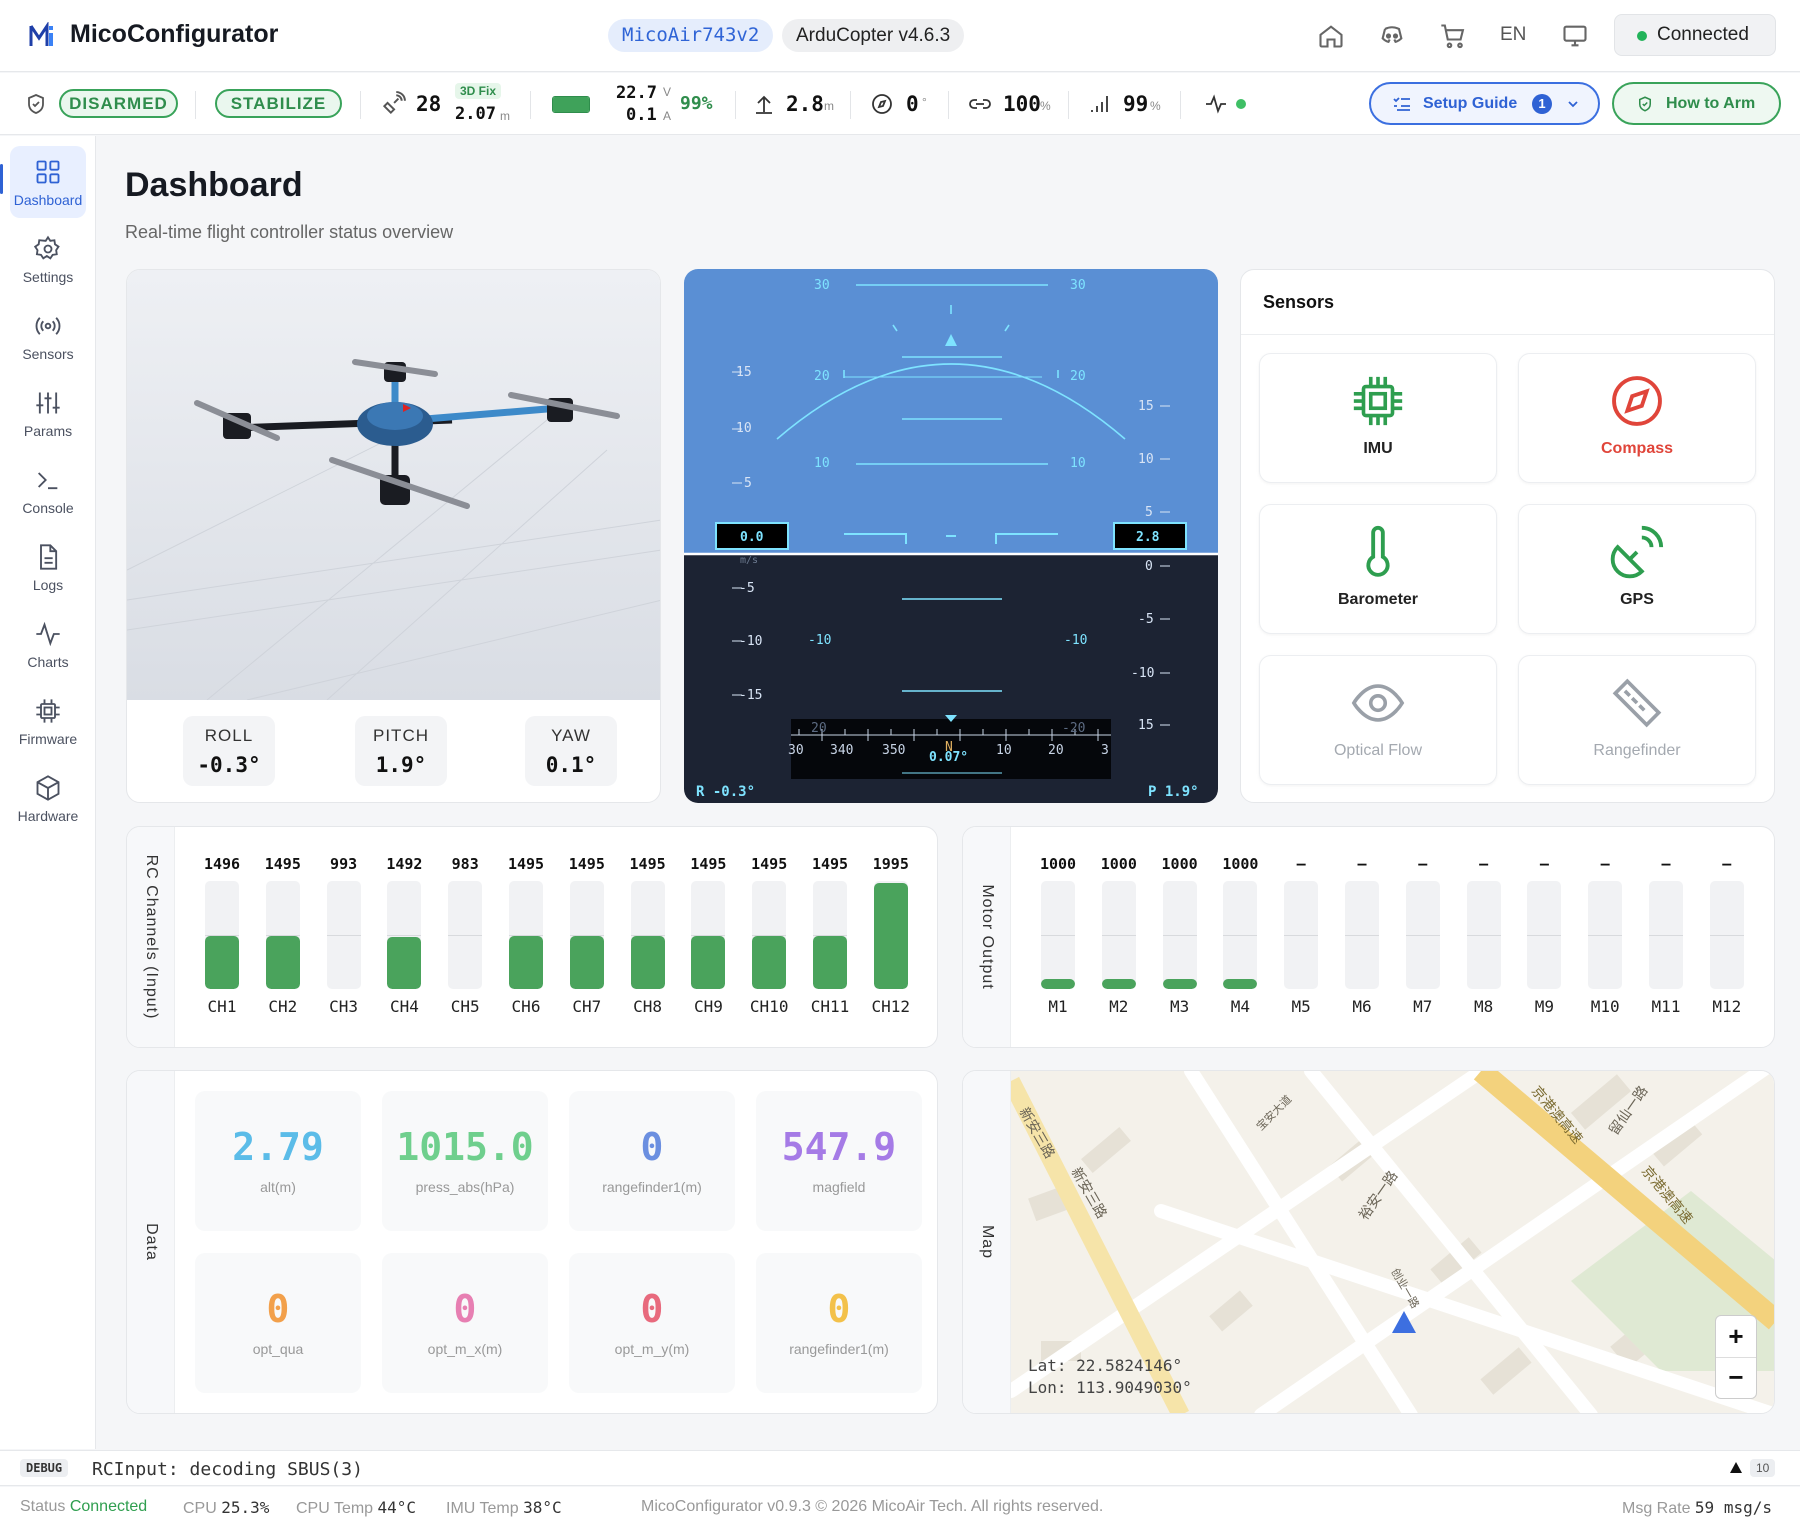 The image size is (1800, 1524). I want to click on data-tile: 0 opt_m_y(m), so click(652, 1323).